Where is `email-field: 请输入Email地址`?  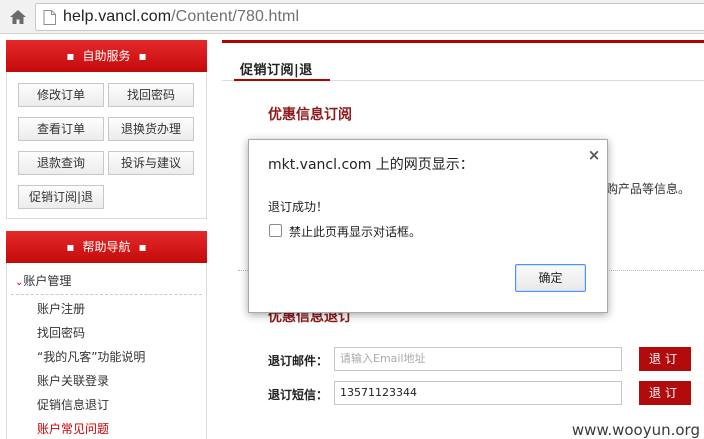 email-field: 请输入Email地址 is located at coordinates (478, 359).